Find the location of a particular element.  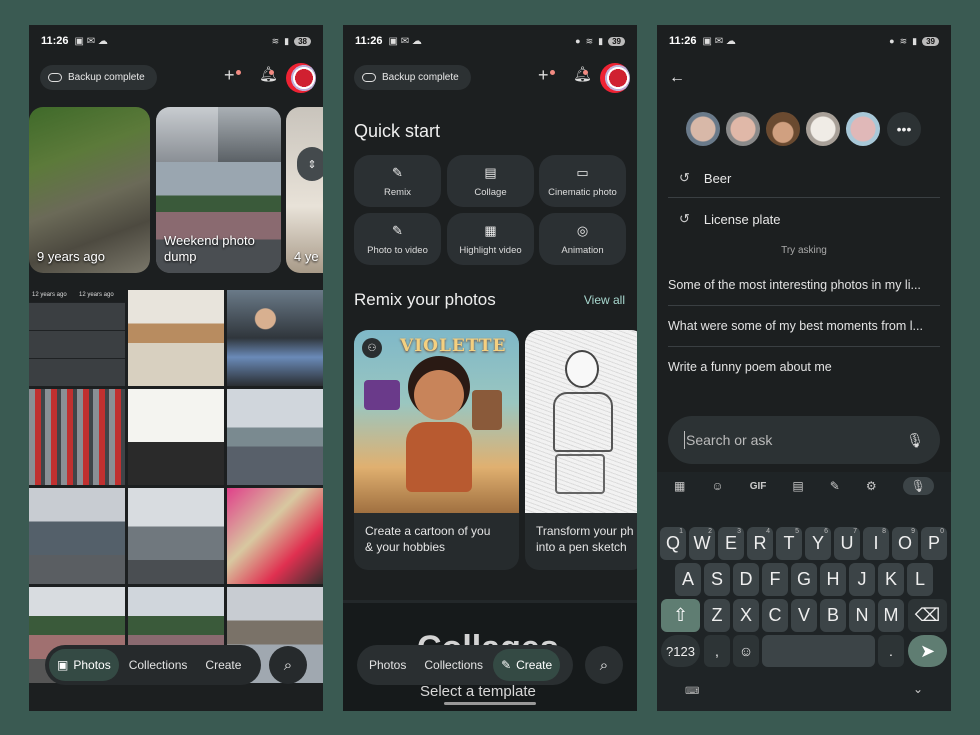

key-x: X is located at coordinates (746, 615).